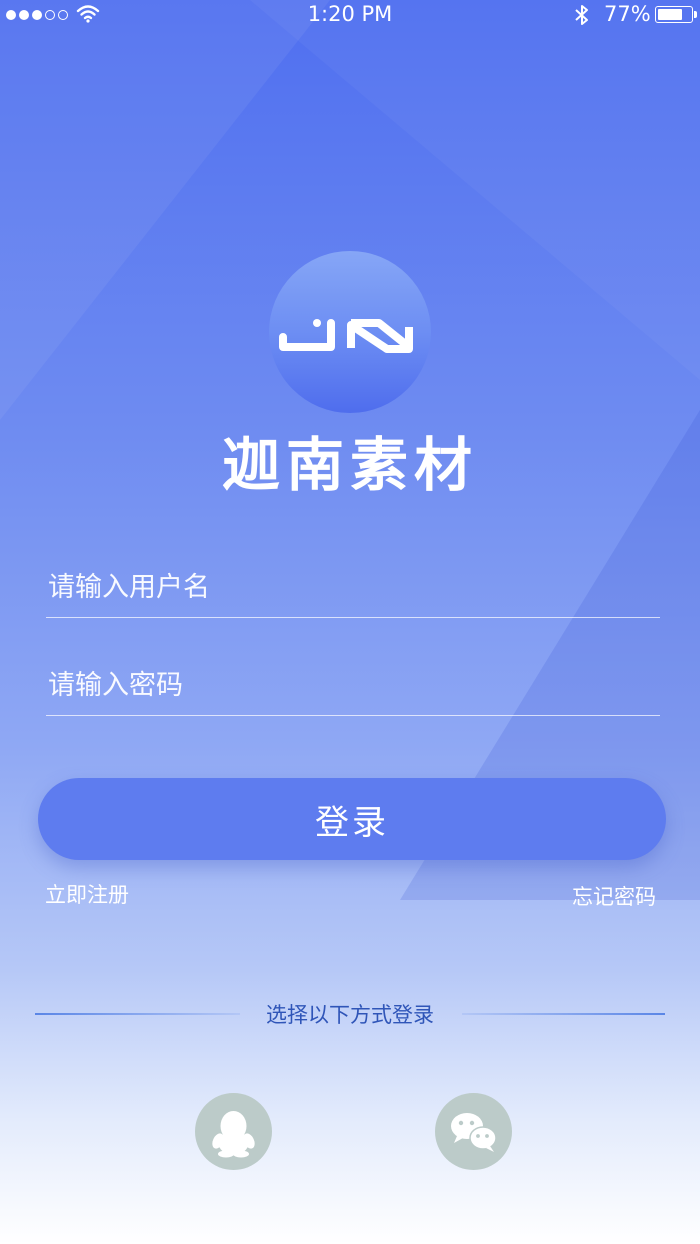 The width and height of the screenshot is (700, 1244). I want to click on battery-tip, so click(695, 14).